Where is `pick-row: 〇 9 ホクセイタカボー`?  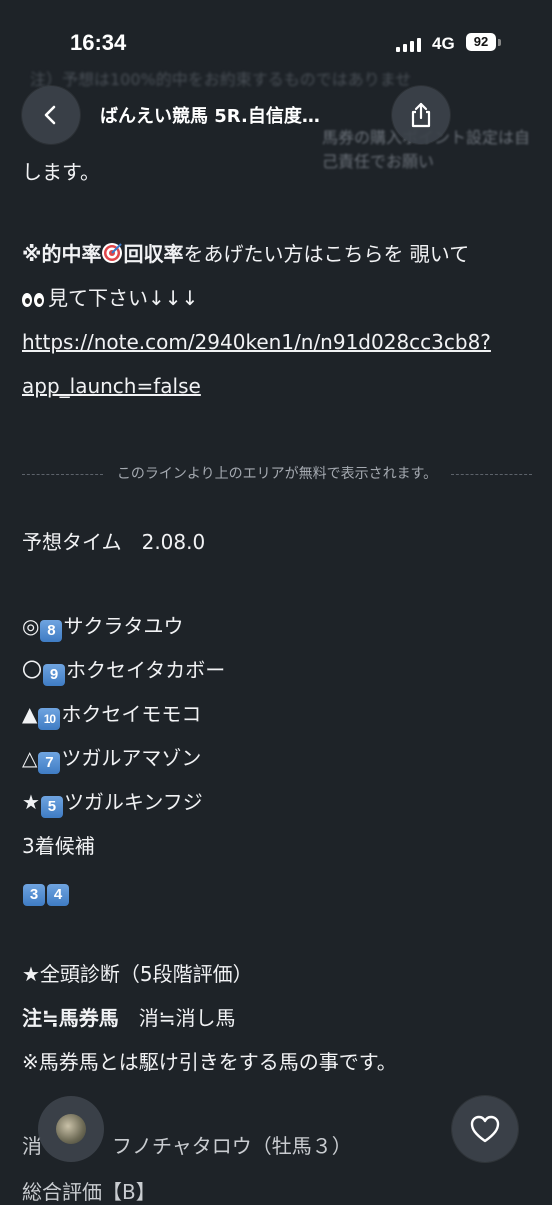 pick-row: 〇 9 ホクセイタカボー is located at coordinates (123, 670).